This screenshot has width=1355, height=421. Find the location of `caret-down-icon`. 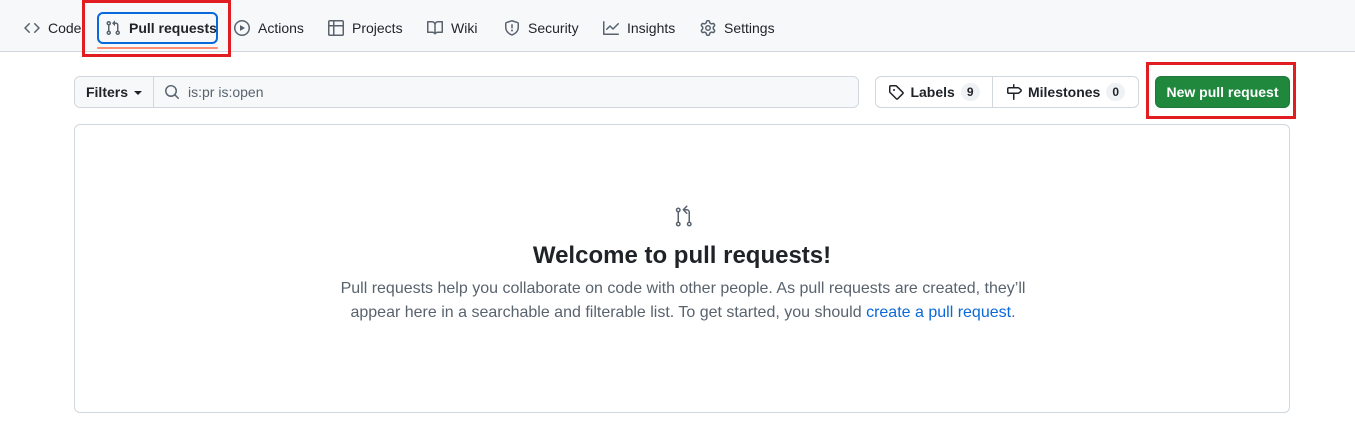

caret-down-icon is located at coordinates (138, 93).